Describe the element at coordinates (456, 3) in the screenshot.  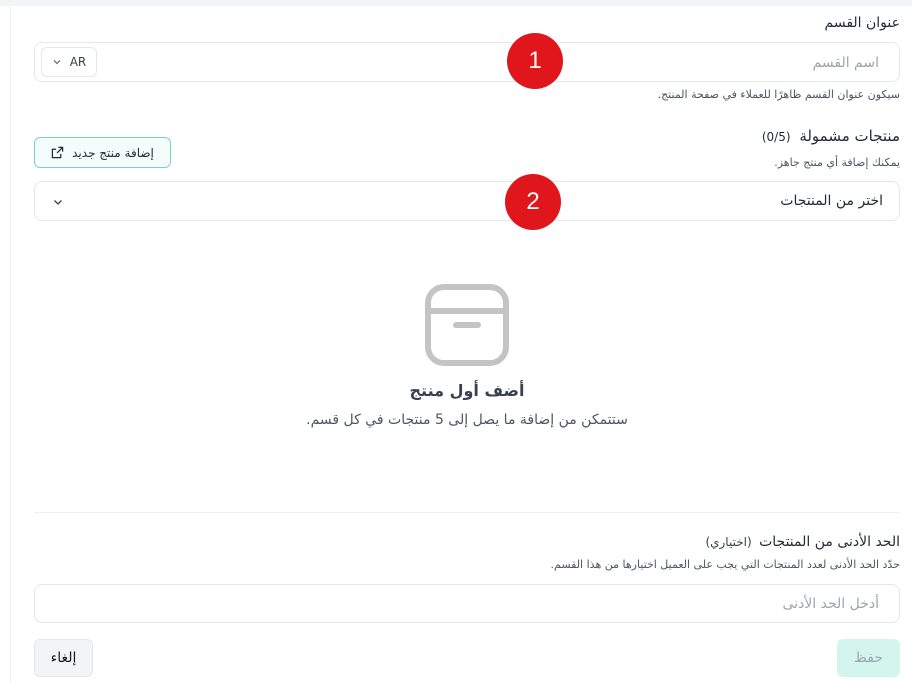
I see `top-bar` at that location.